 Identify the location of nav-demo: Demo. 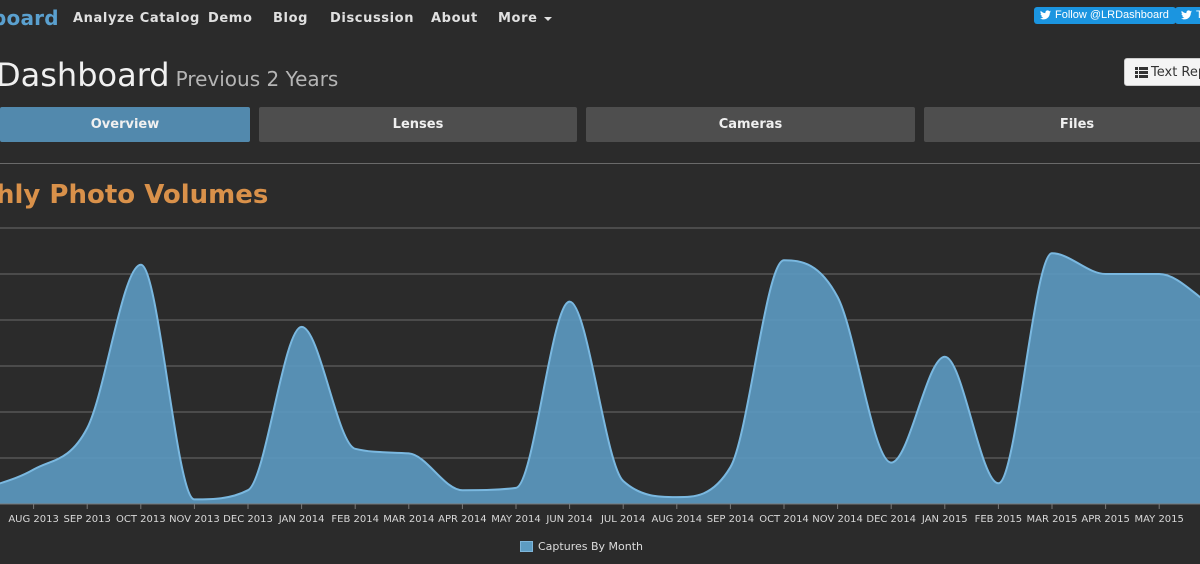
(230, 18).